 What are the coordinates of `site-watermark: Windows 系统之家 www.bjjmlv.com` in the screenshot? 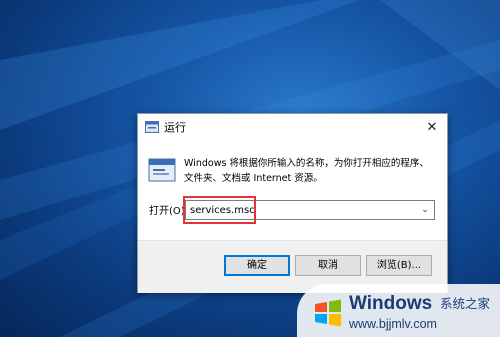 It's located at (398, 310).